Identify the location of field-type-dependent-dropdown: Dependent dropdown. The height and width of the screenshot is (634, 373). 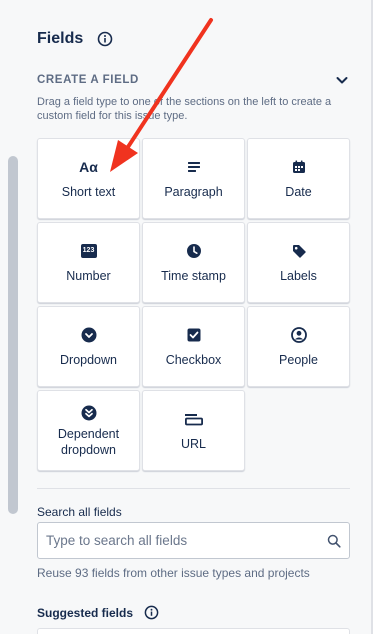
(88, 430).